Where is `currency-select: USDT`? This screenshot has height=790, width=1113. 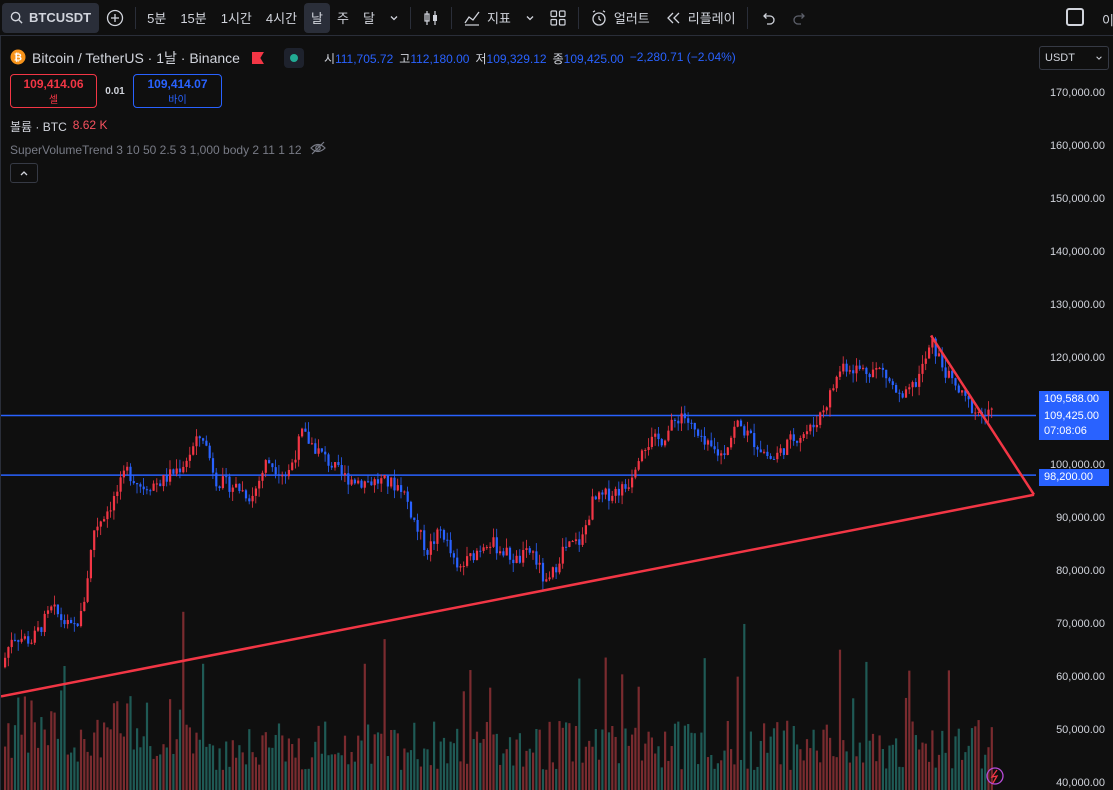 currency-select: USDT is located at coordinates (1074, 58).